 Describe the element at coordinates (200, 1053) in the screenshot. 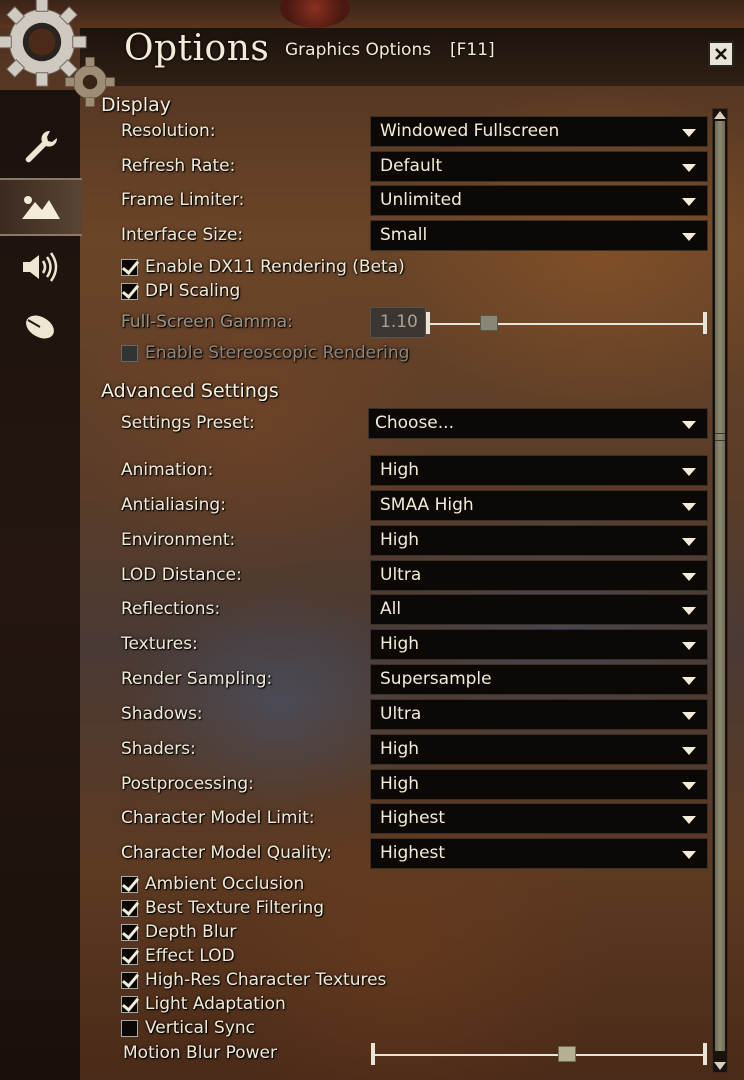

I see `motion-blur-label: Motion Blur Power` at that location.